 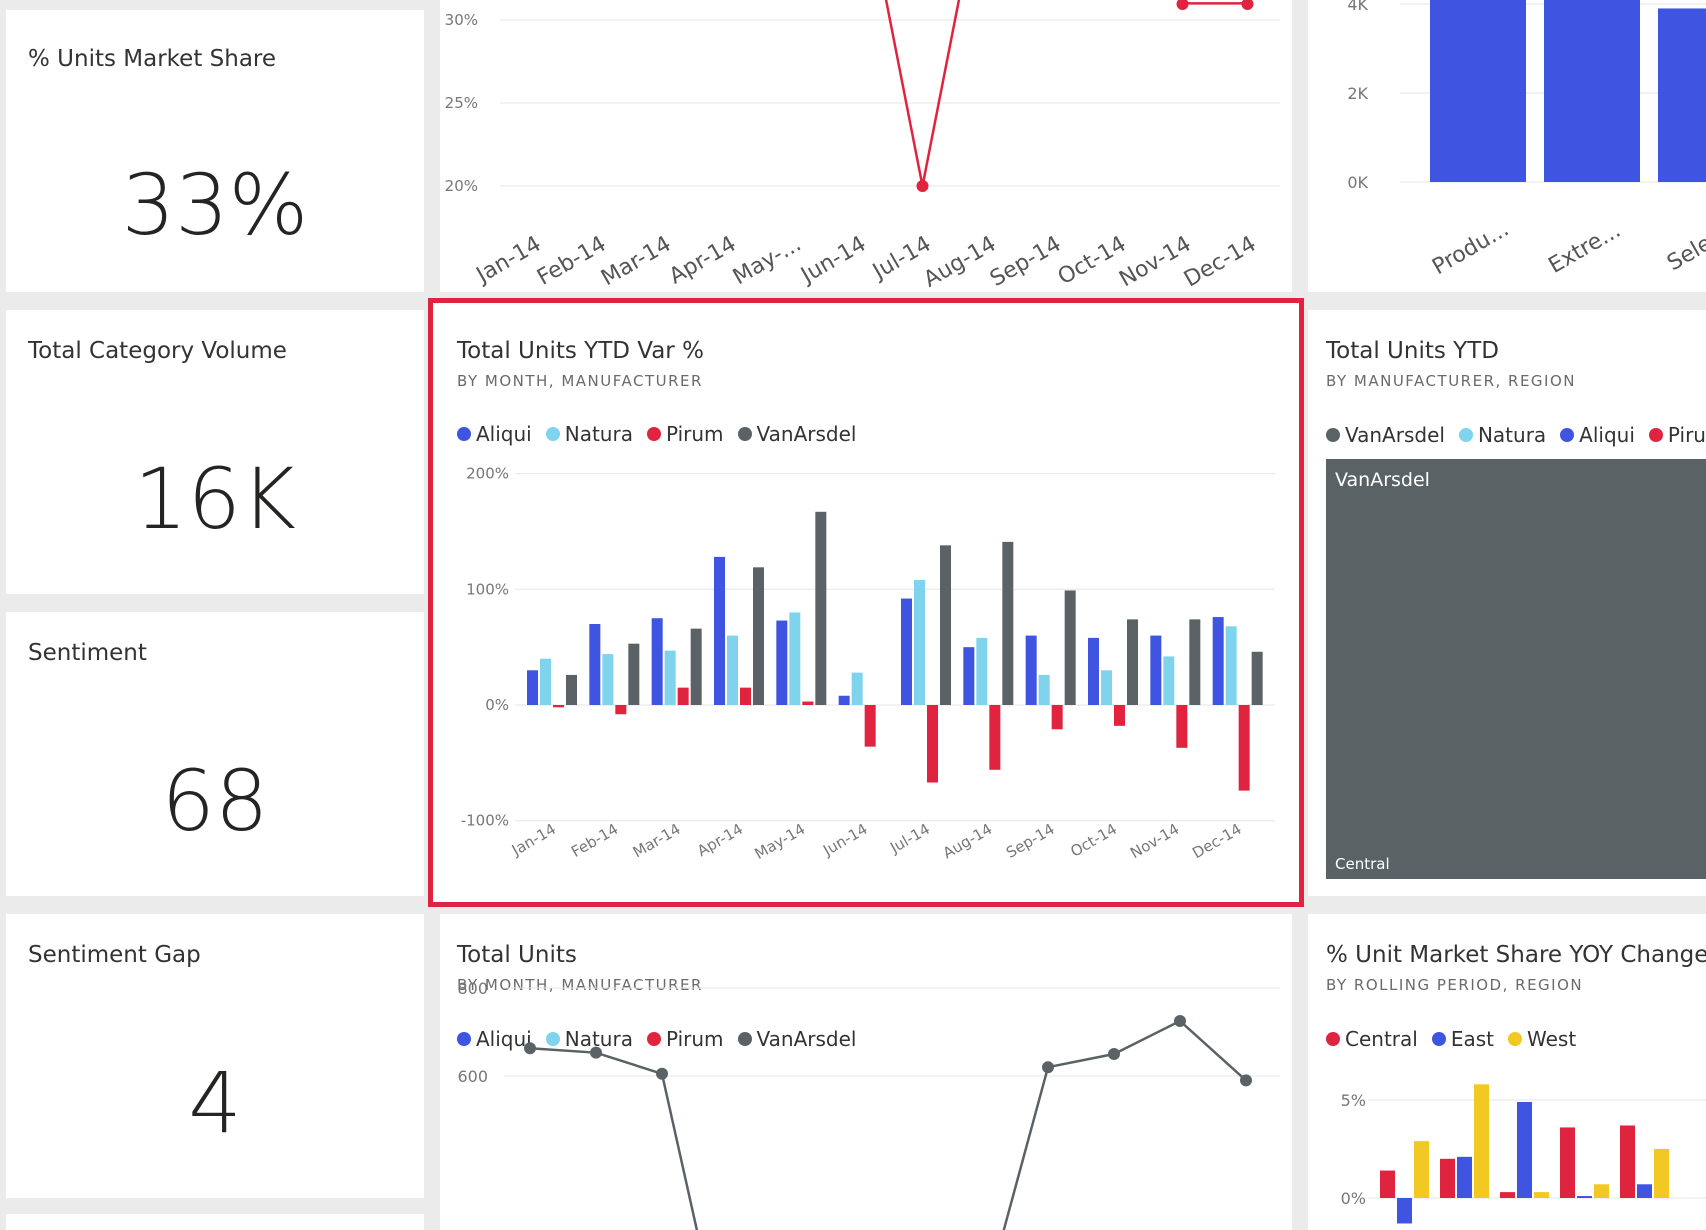 What do you see at coordinates (779, 841) in the screenshot?
I see `x-tick-label: May-14` at bounding box center [779, 841].